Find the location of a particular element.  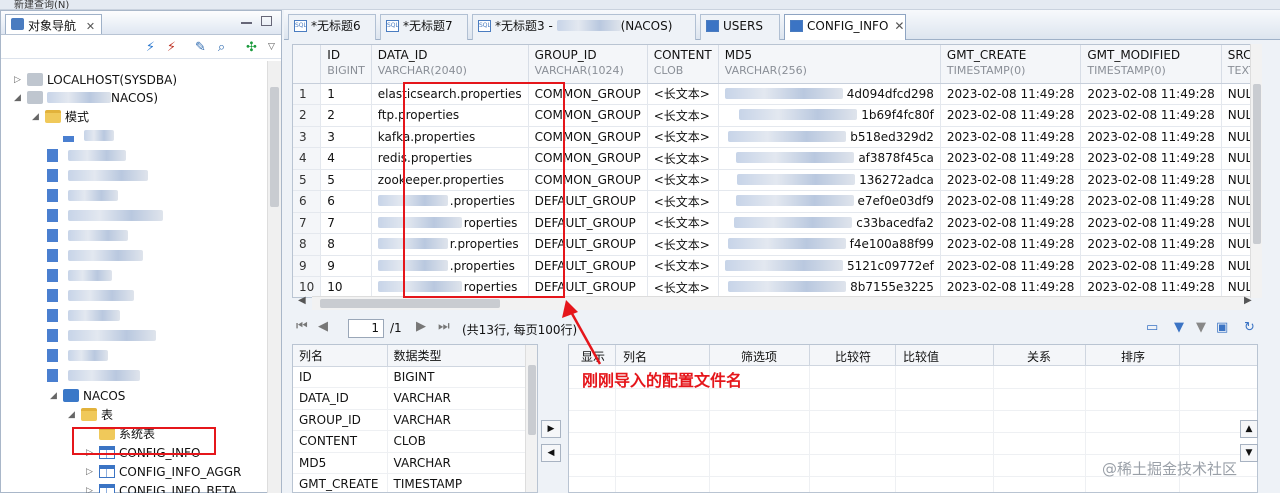

watermark: @稀土掘金技术社区 is located at coordinates (1170, 469).